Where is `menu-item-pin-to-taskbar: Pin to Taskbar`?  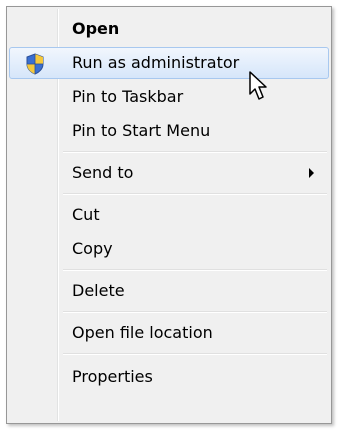 menu-item-pin-to-taskbar: Pin to Taskbar is located at coordinates (169, 97).